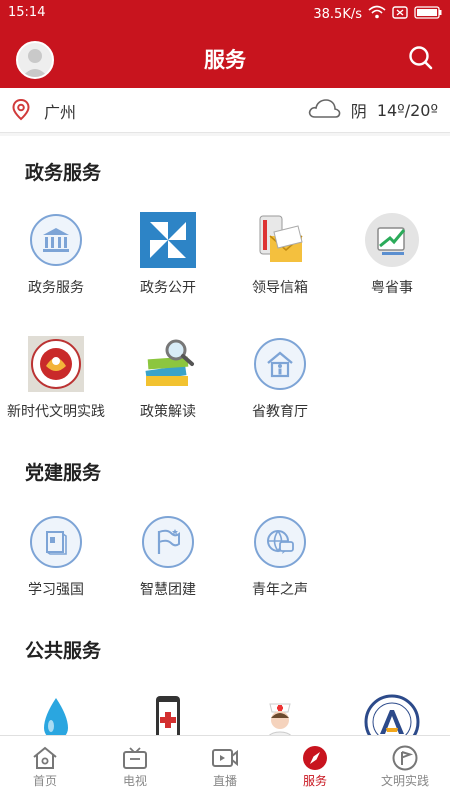  Describe the element at coordinates (280, 542) in the screenshot. I see `globe-chat-icon` at that location.